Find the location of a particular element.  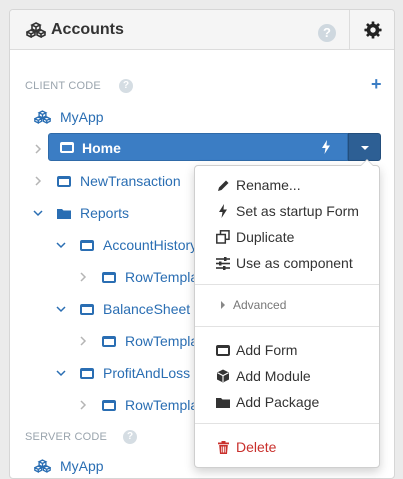

gear-icon is located at coordinates (373, 30).